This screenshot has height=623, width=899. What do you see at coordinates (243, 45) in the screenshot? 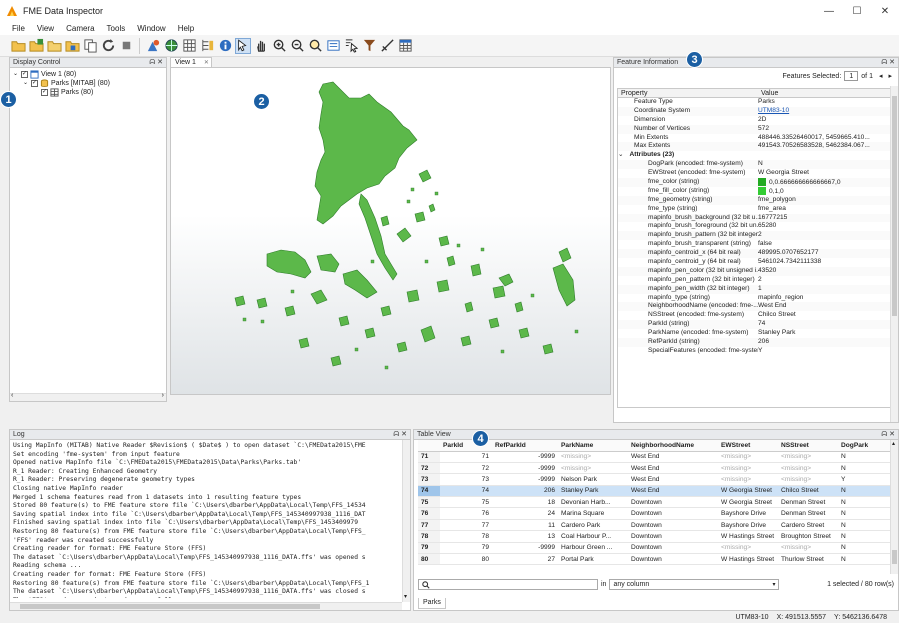
I see `select-button` at bounding box center [243, 45].